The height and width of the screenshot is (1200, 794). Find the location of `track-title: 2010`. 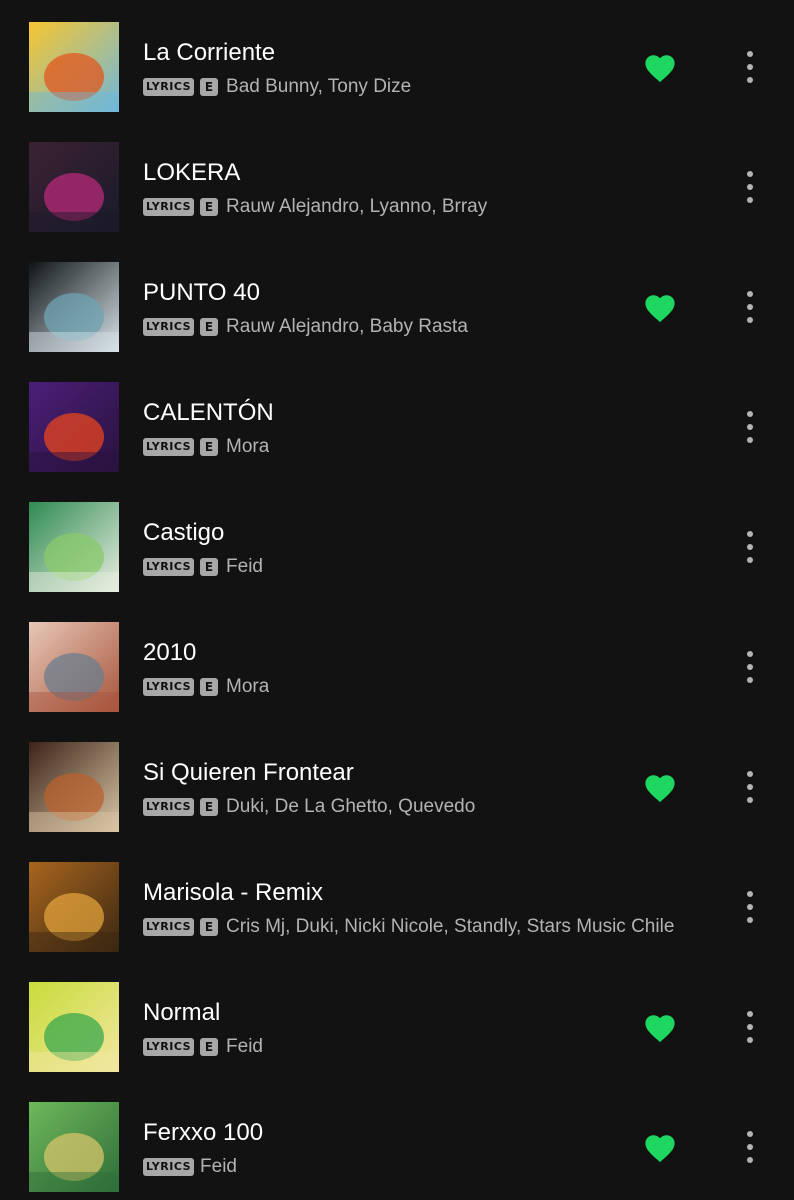

track-title: 2010 is located at coordinates (170, 652).